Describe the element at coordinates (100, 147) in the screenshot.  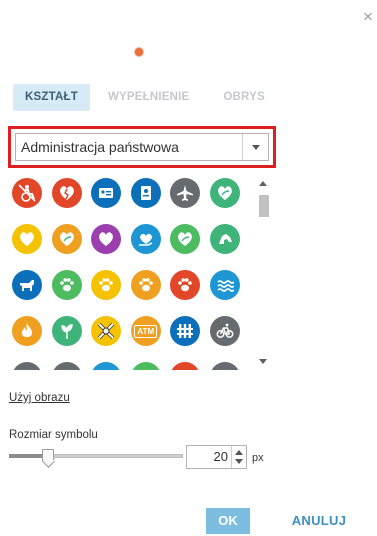
I see `category-select-value: Administracja państwowa` at that location.